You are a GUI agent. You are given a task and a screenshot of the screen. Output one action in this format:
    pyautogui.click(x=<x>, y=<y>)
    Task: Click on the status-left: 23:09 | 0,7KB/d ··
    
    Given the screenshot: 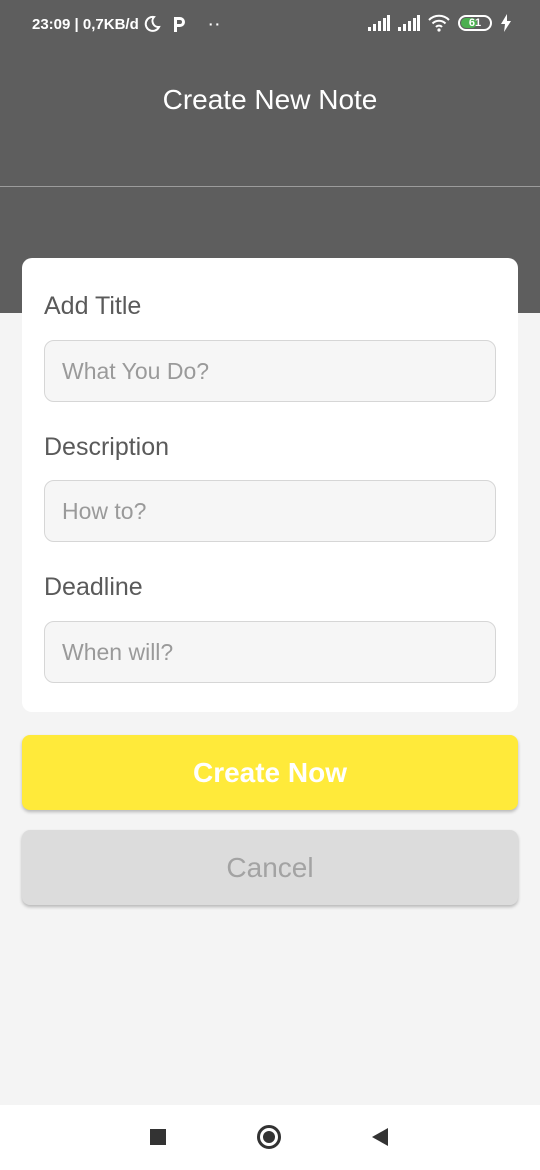 What is the action you would take?
    pyautogui.click(x=127, y=24)
    